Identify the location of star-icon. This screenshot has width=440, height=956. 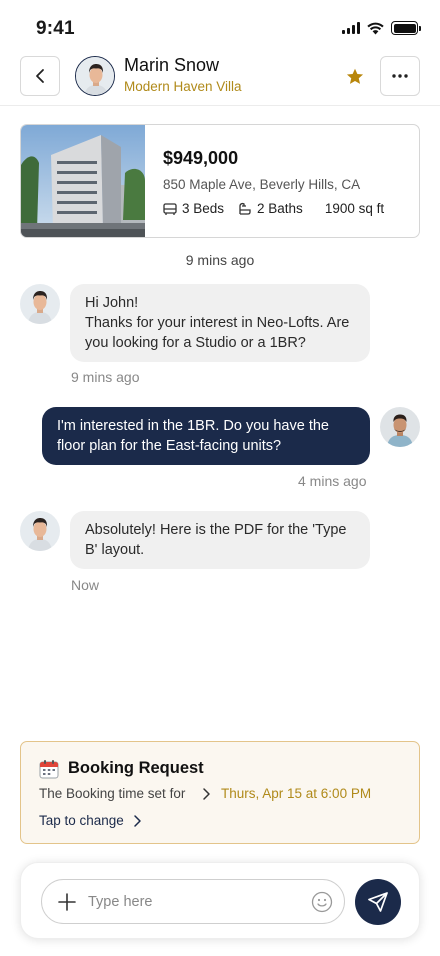
(355, 77).